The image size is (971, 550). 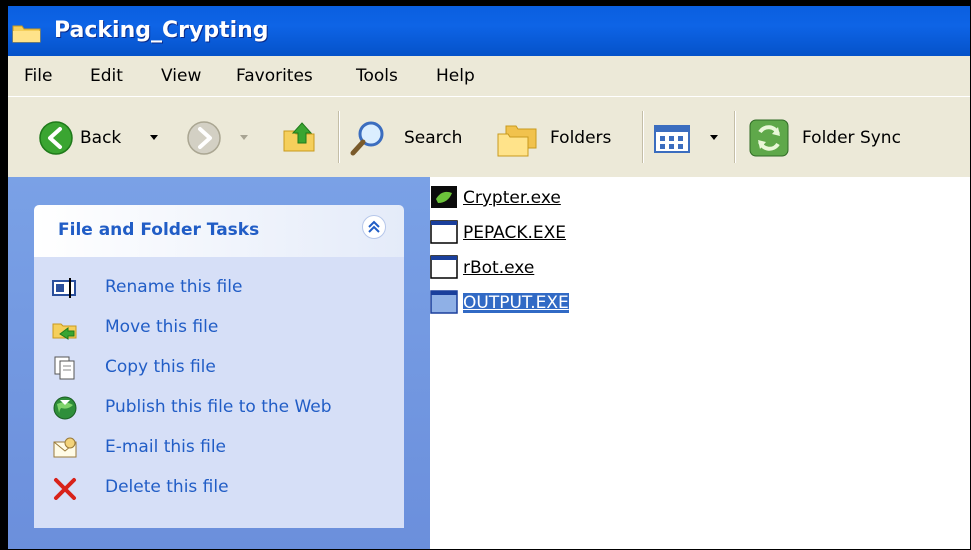 What do you see at coordinates (154, 137) in the screenshot?
I see `back-dropdown-icon` at bounding box center [154, 137].